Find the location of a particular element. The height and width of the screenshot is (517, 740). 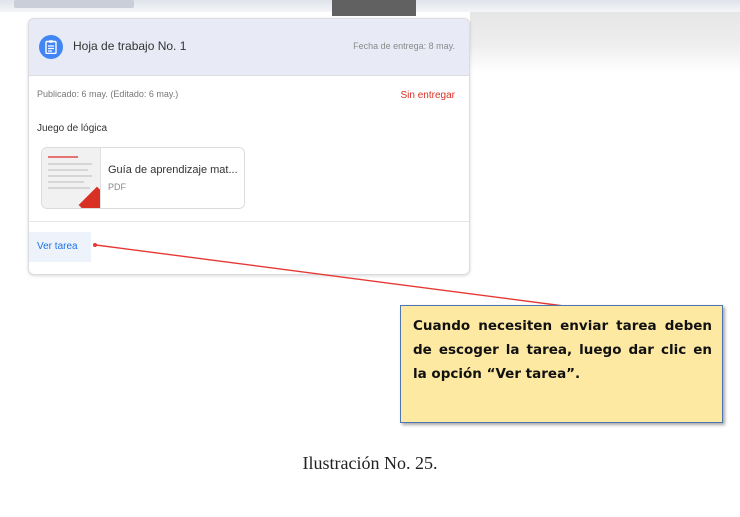

figure-caption: Ilustración No. 25. is located at coordinates (370, 463).